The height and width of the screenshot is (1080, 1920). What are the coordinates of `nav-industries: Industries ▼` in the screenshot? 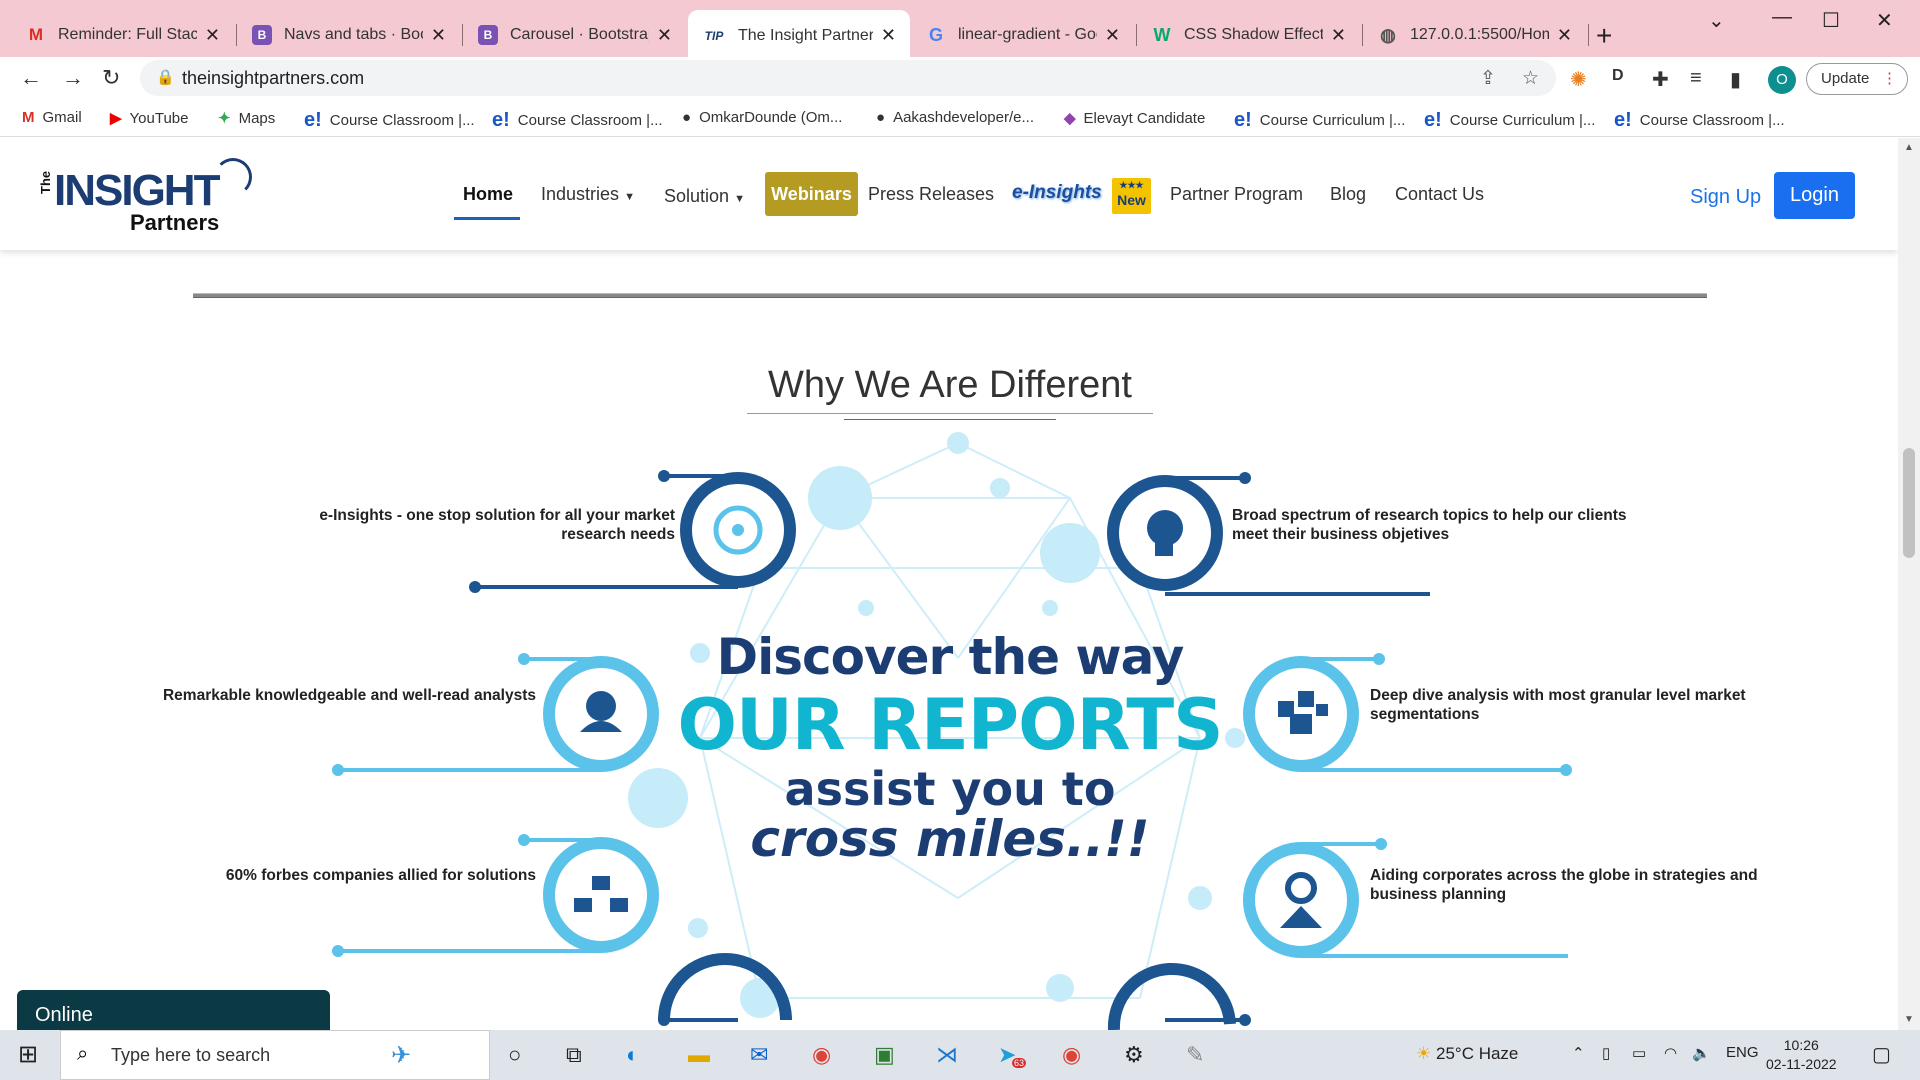 It's located at (588, 194).